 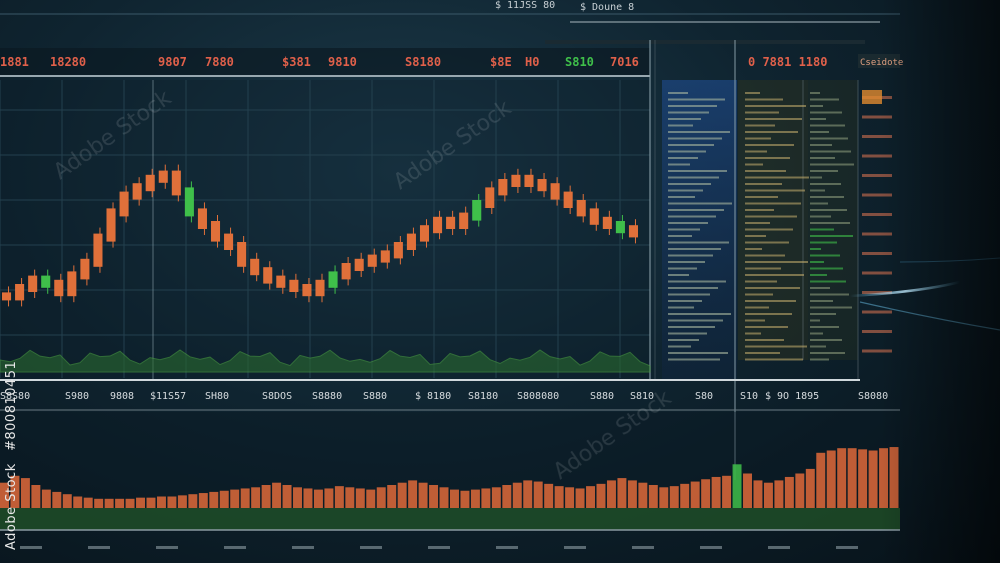 What do you see at coordinates (77, 396) in the screenshot?
I see `axis-label: S980` at bounding box center [77, 396].